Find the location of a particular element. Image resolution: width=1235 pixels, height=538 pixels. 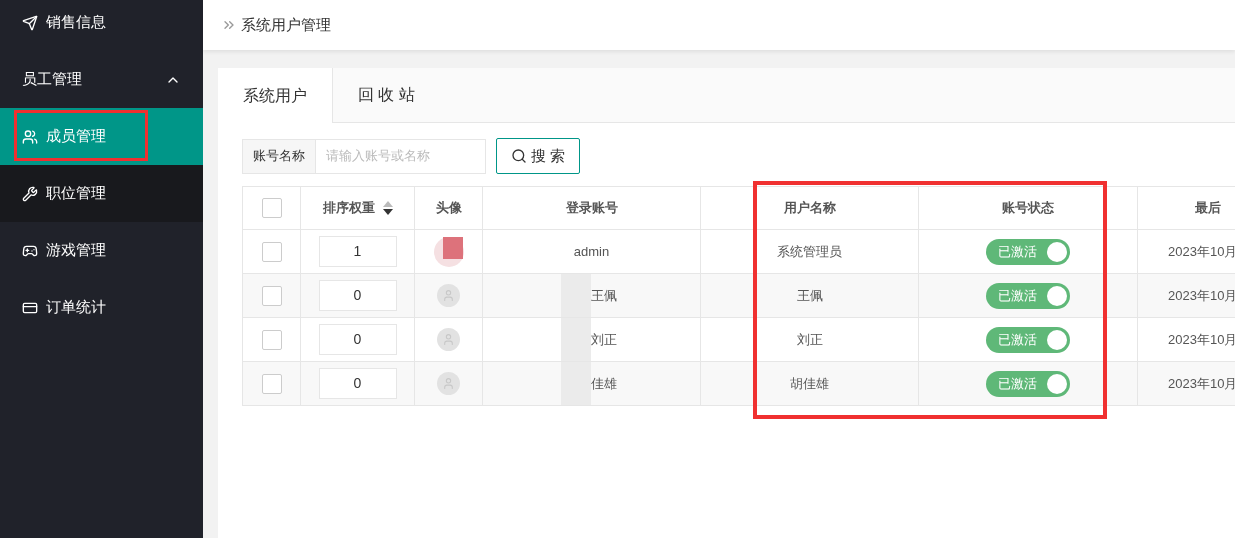

column-header: 账号状态 is located at coordinates (1028, 208).